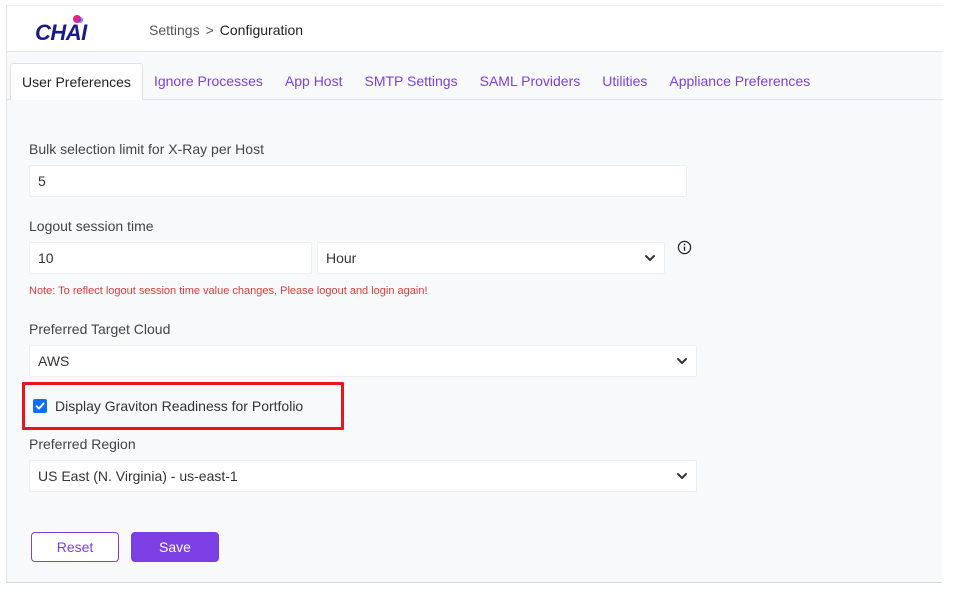 The image size is (954, 592). Describe the element at coordinates (179, 406) in the screenshot. I see `graviton-checkbox-label: Display Graviton Readiness for Portfolio` at that location.